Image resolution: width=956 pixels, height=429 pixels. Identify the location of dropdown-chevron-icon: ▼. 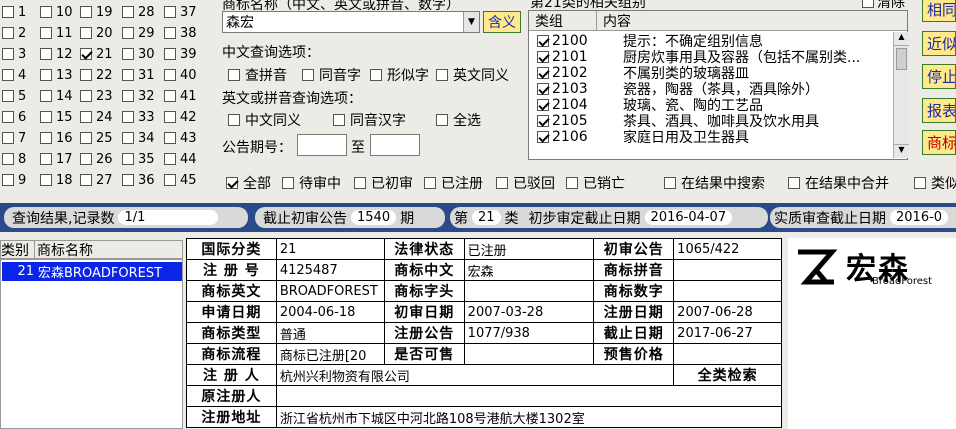
(471, 22).